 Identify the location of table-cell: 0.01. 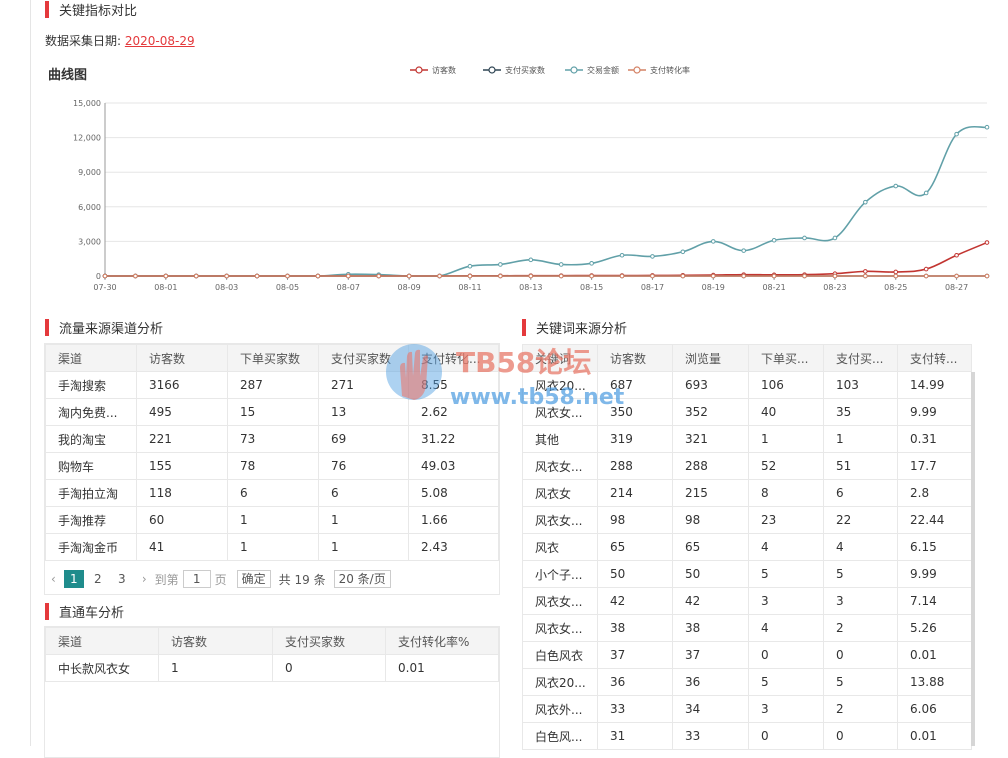
(934, 736).